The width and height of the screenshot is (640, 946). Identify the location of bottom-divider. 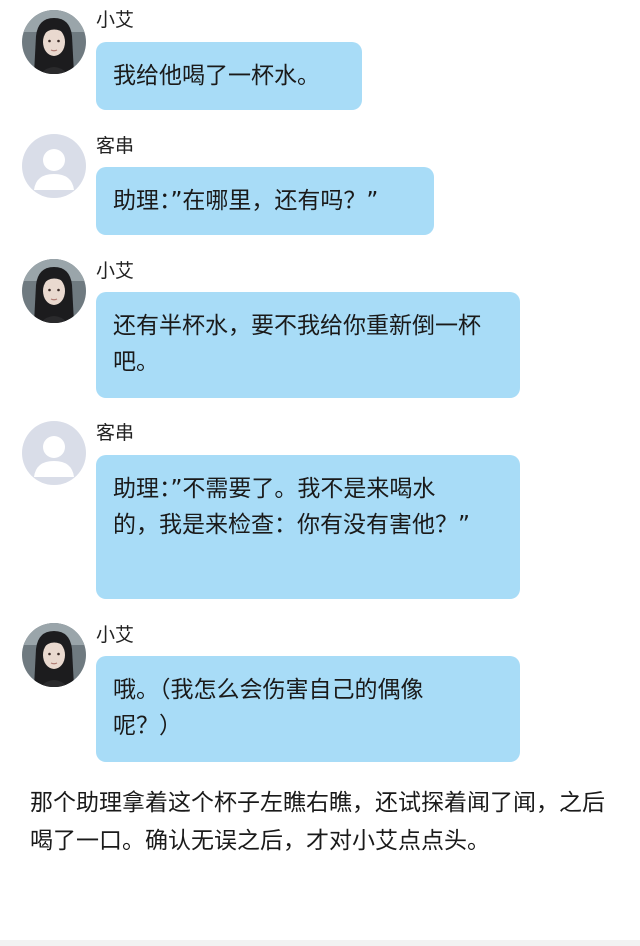
(320, 943).